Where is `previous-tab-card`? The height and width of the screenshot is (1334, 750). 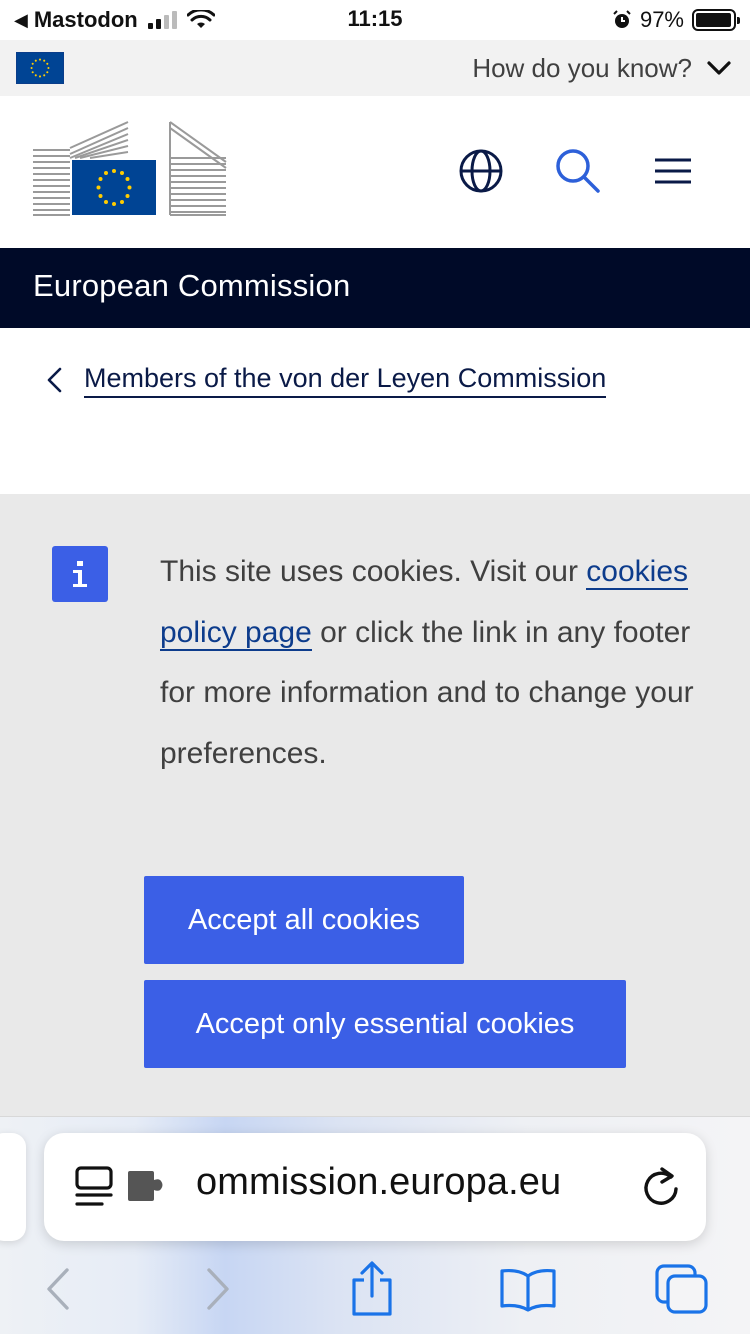 previous-tab-card is located at coordinates (13, 1187).